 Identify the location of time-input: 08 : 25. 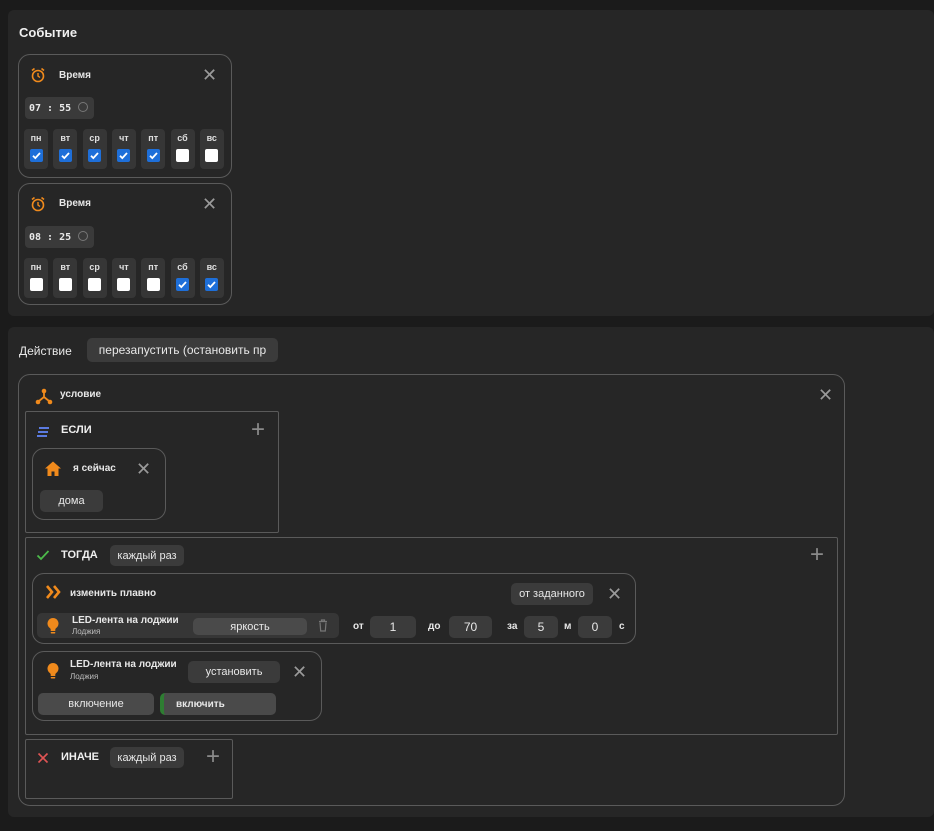
(59, 237).